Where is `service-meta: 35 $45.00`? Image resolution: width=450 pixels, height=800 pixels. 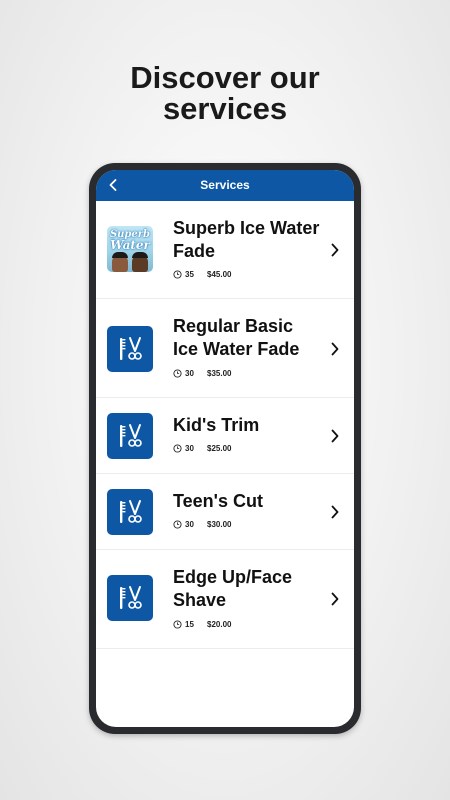 service-meta: 35 $45.00 is located at coordinates (202, 274).